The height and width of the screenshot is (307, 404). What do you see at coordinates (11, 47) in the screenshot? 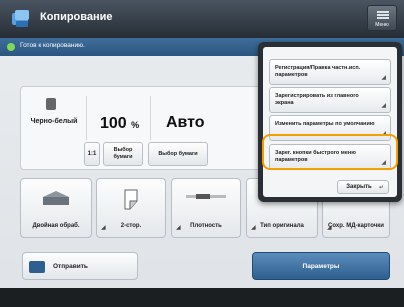
I see `status-indicator-icon` at bounding box center [11, 47].